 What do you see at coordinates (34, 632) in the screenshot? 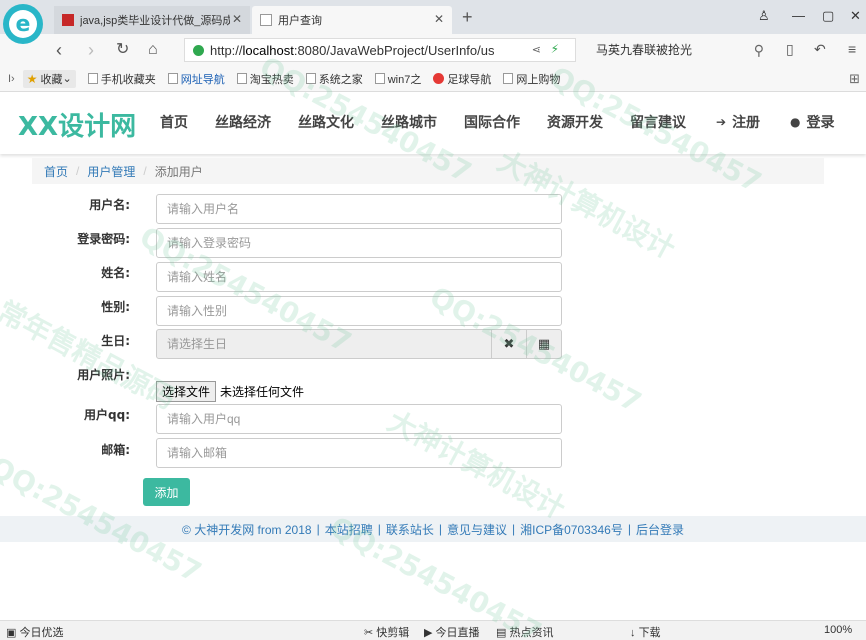
I see `today-picks-link: ▣ 今日优选` at bounding box center [34, 632].